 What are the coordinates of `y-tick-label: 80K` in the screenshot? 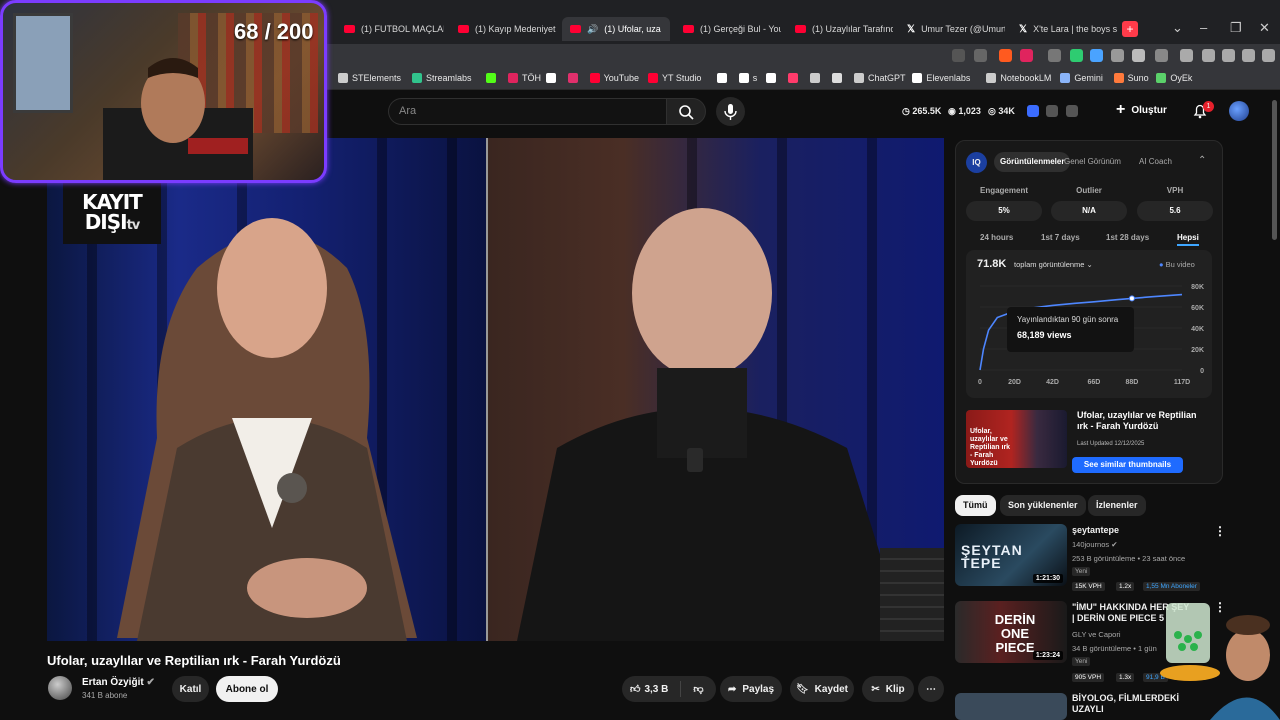 It's located at (1197, 287).